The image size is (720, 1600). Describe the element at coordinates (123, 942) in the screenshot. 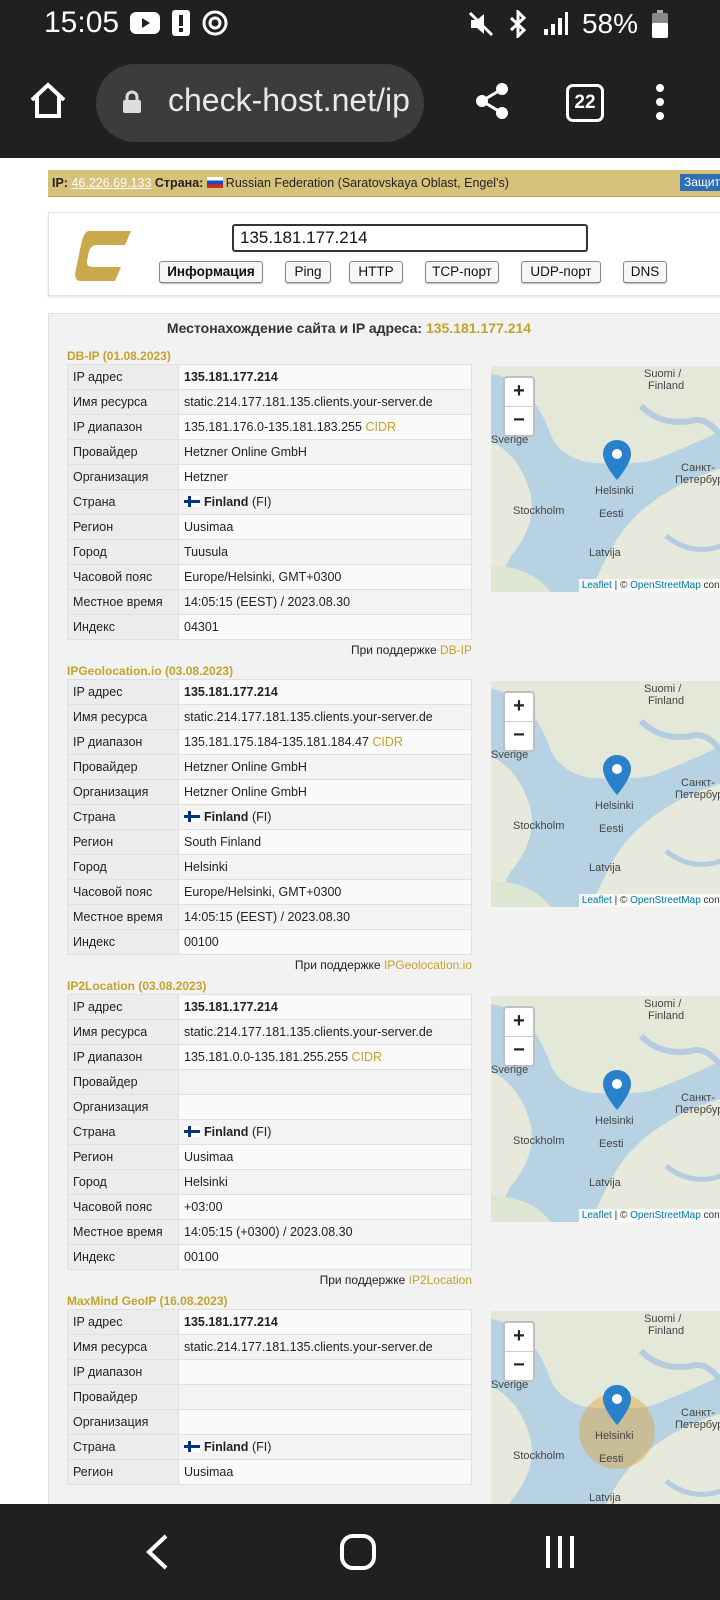

I see `row-label: Индекс` at that location.